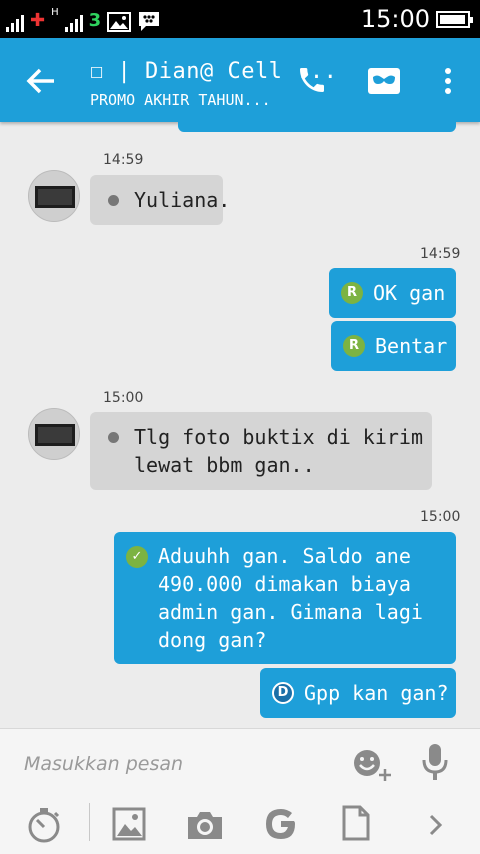 This screenshot has height=854, width=480. What do you see at coordinates (448, 81) in the screenshot?
I see `more-vert-icon` at bounding box center [448, 81].